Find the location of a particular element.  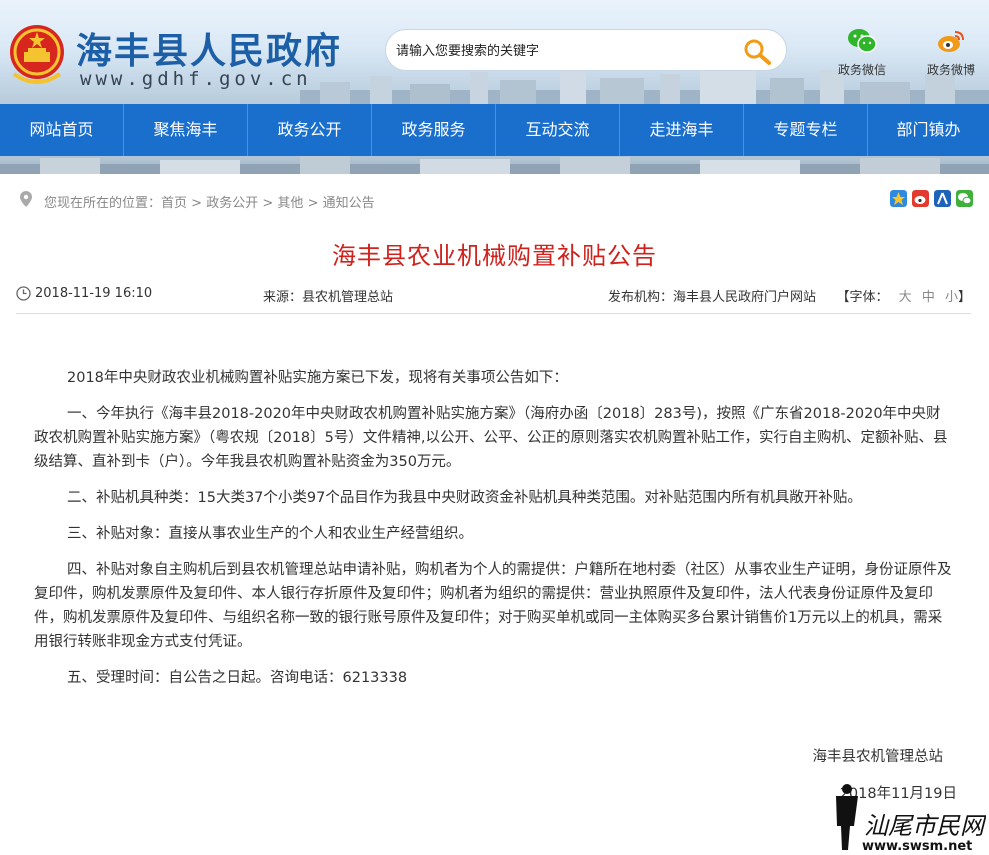

article-title: 海丰县农业机械购置补贴公告 is located at coordinates (494, 256).